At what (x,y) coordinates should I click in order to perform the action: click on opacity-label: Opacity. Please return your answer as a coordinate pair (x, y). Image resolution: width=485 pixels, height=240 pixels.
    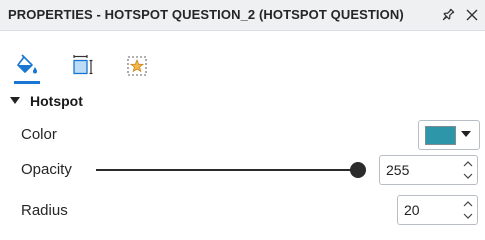
    Looking at the image, I should click on (46, 169).